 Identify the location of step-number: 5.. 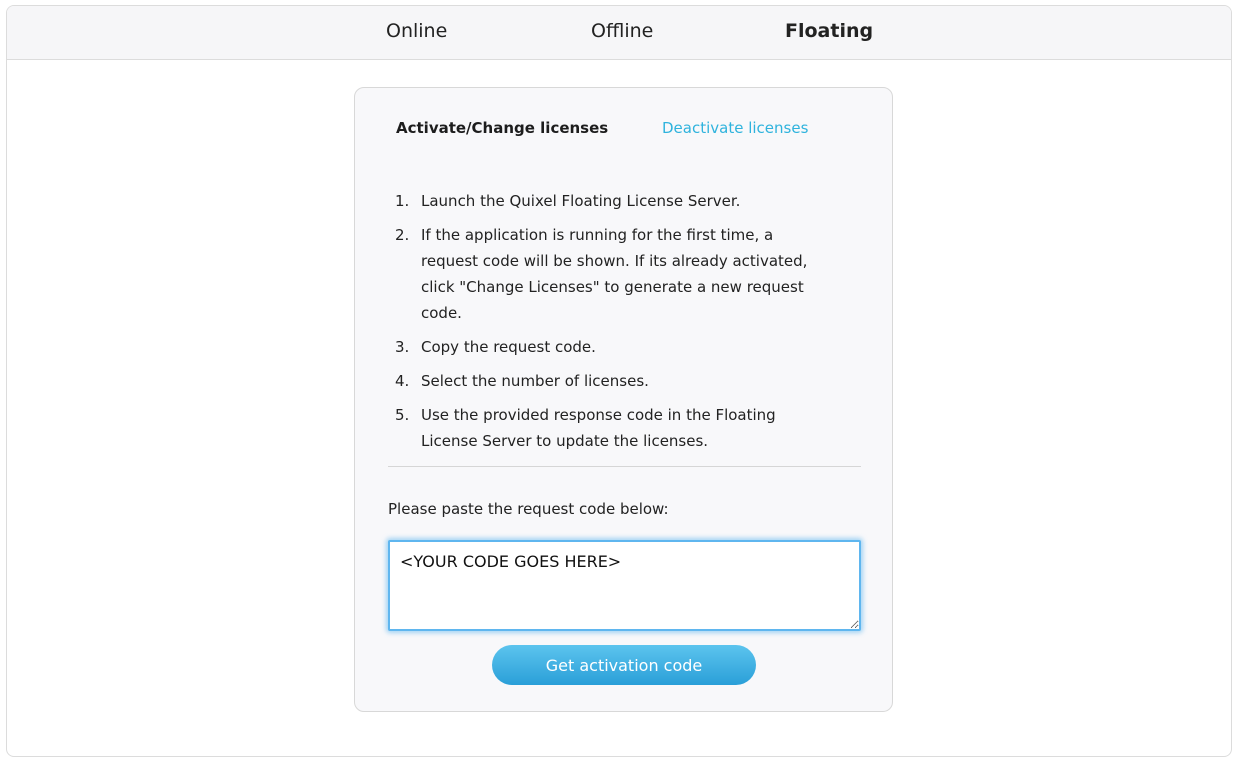
(402, 415).